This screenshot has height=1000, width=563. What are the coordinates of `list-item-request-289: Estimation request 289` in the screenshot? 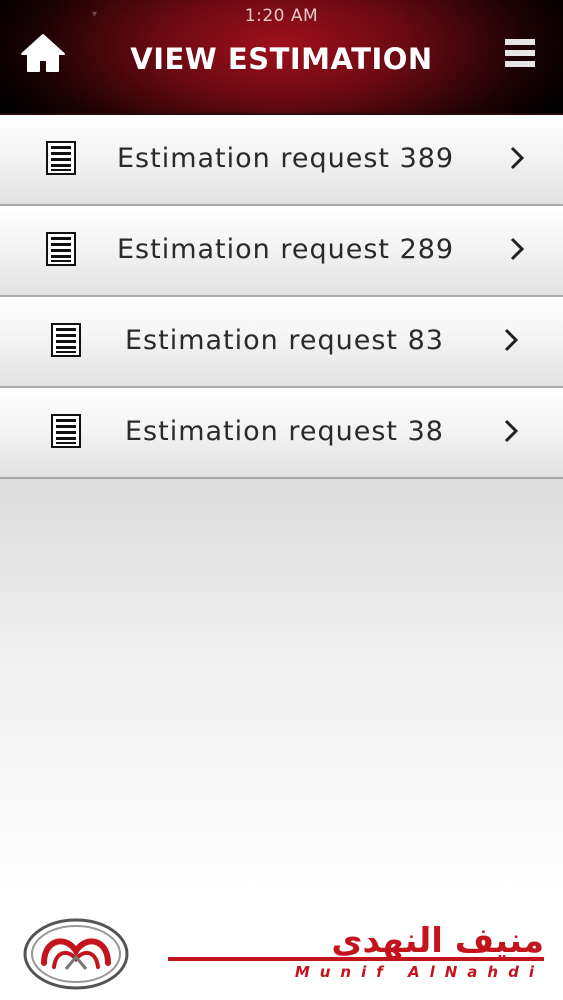 It's located at (281, 251).